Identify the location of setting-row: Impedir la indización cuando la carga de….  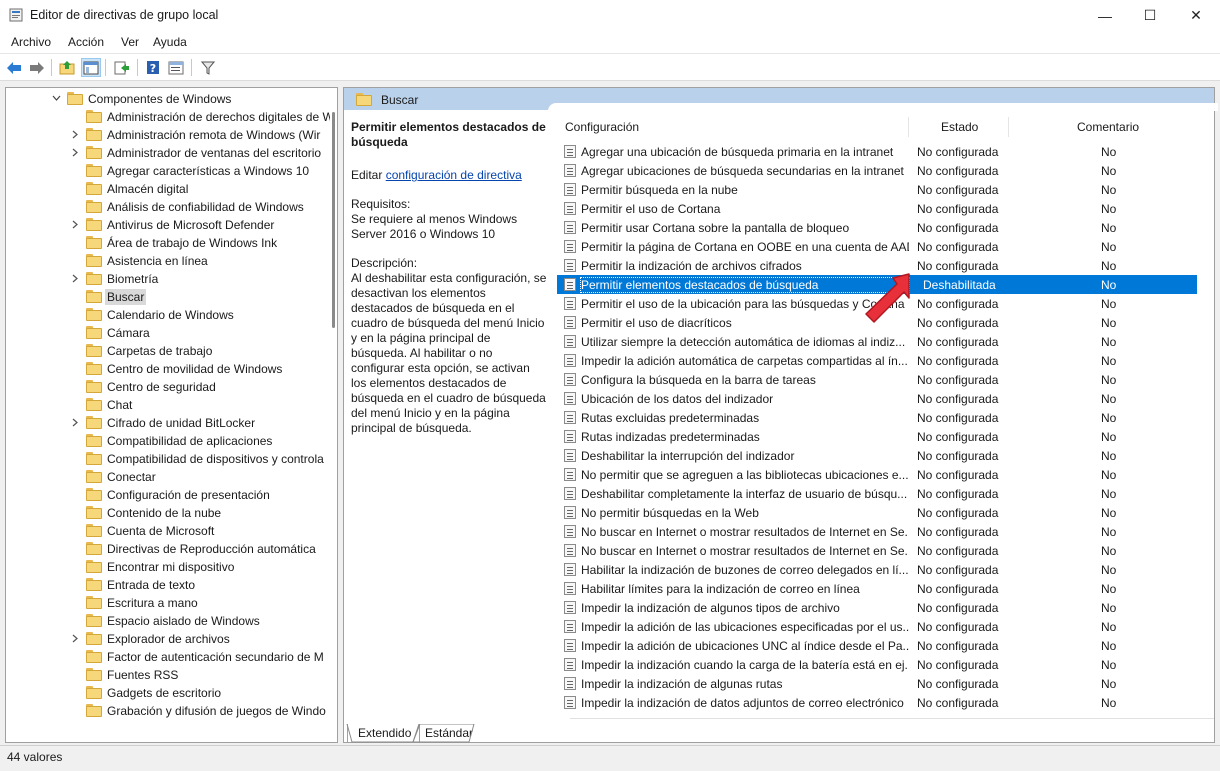
(877, 664).